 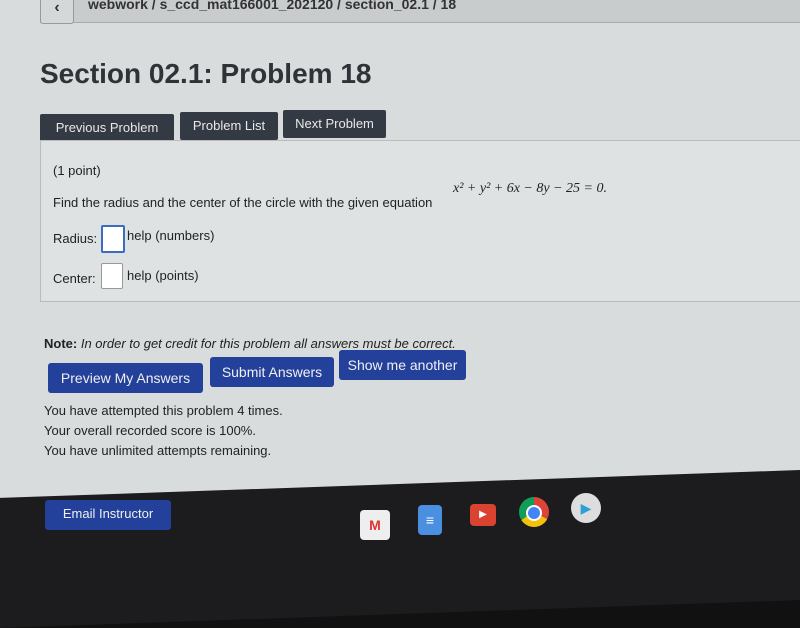 What do you see at coordinates (107, 128) in the screenshot?
I see `previous-problem-button: Previous Problem` at bounding box center [107, 128].